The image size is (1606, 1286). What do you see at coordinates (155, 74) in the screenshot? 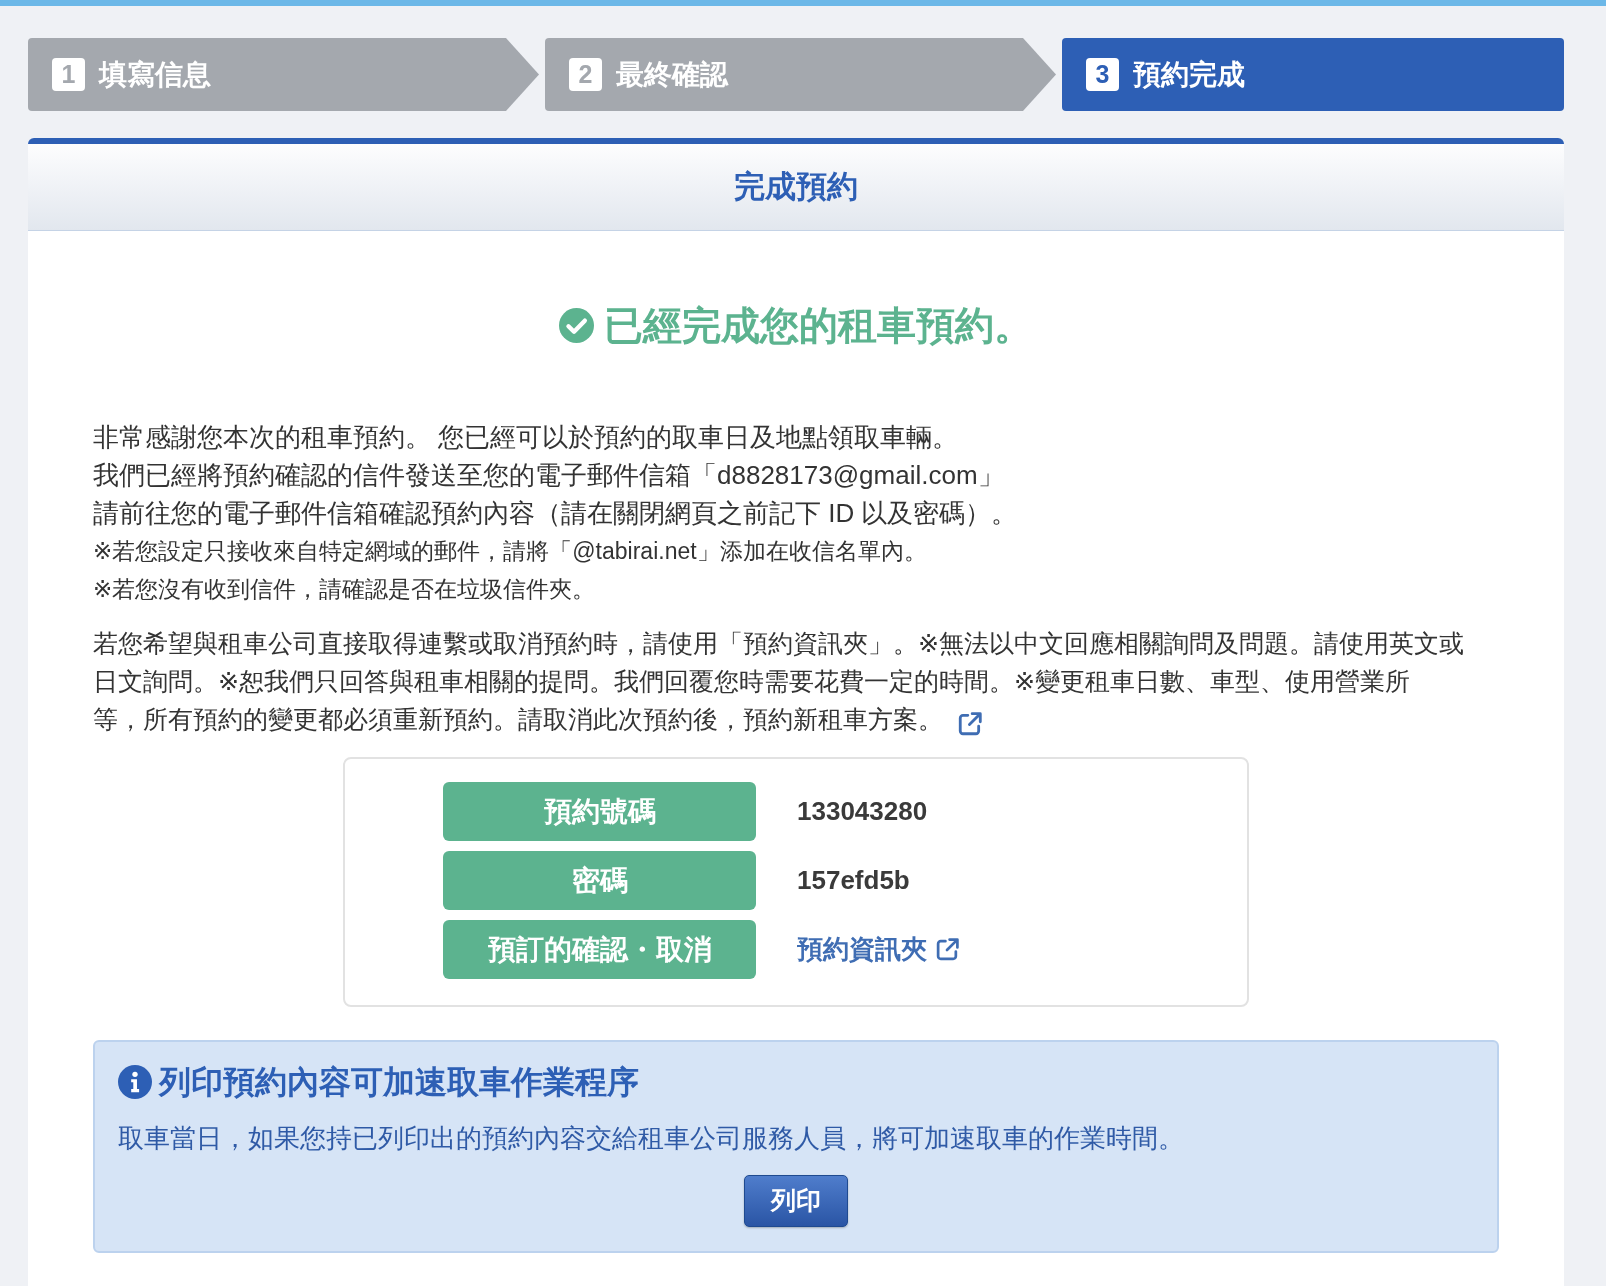
I see `step-label: 填寫信息` at bounding box center [155, 74].